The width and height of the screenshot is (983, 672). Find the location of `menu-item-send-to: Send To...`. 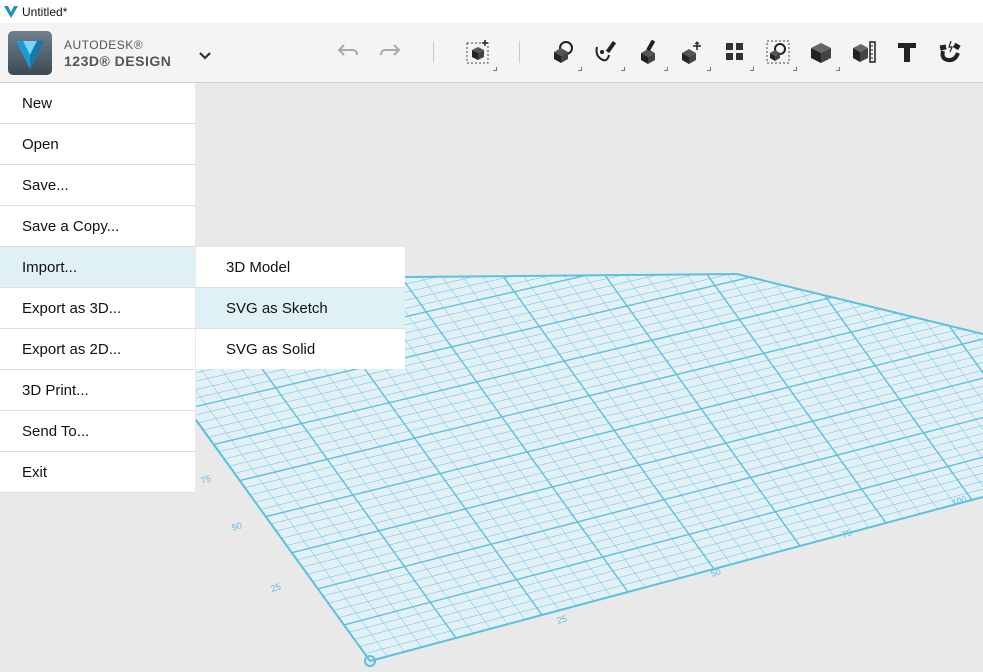

menu-item-send-to: Send To... is located at coordinates (97, 431).